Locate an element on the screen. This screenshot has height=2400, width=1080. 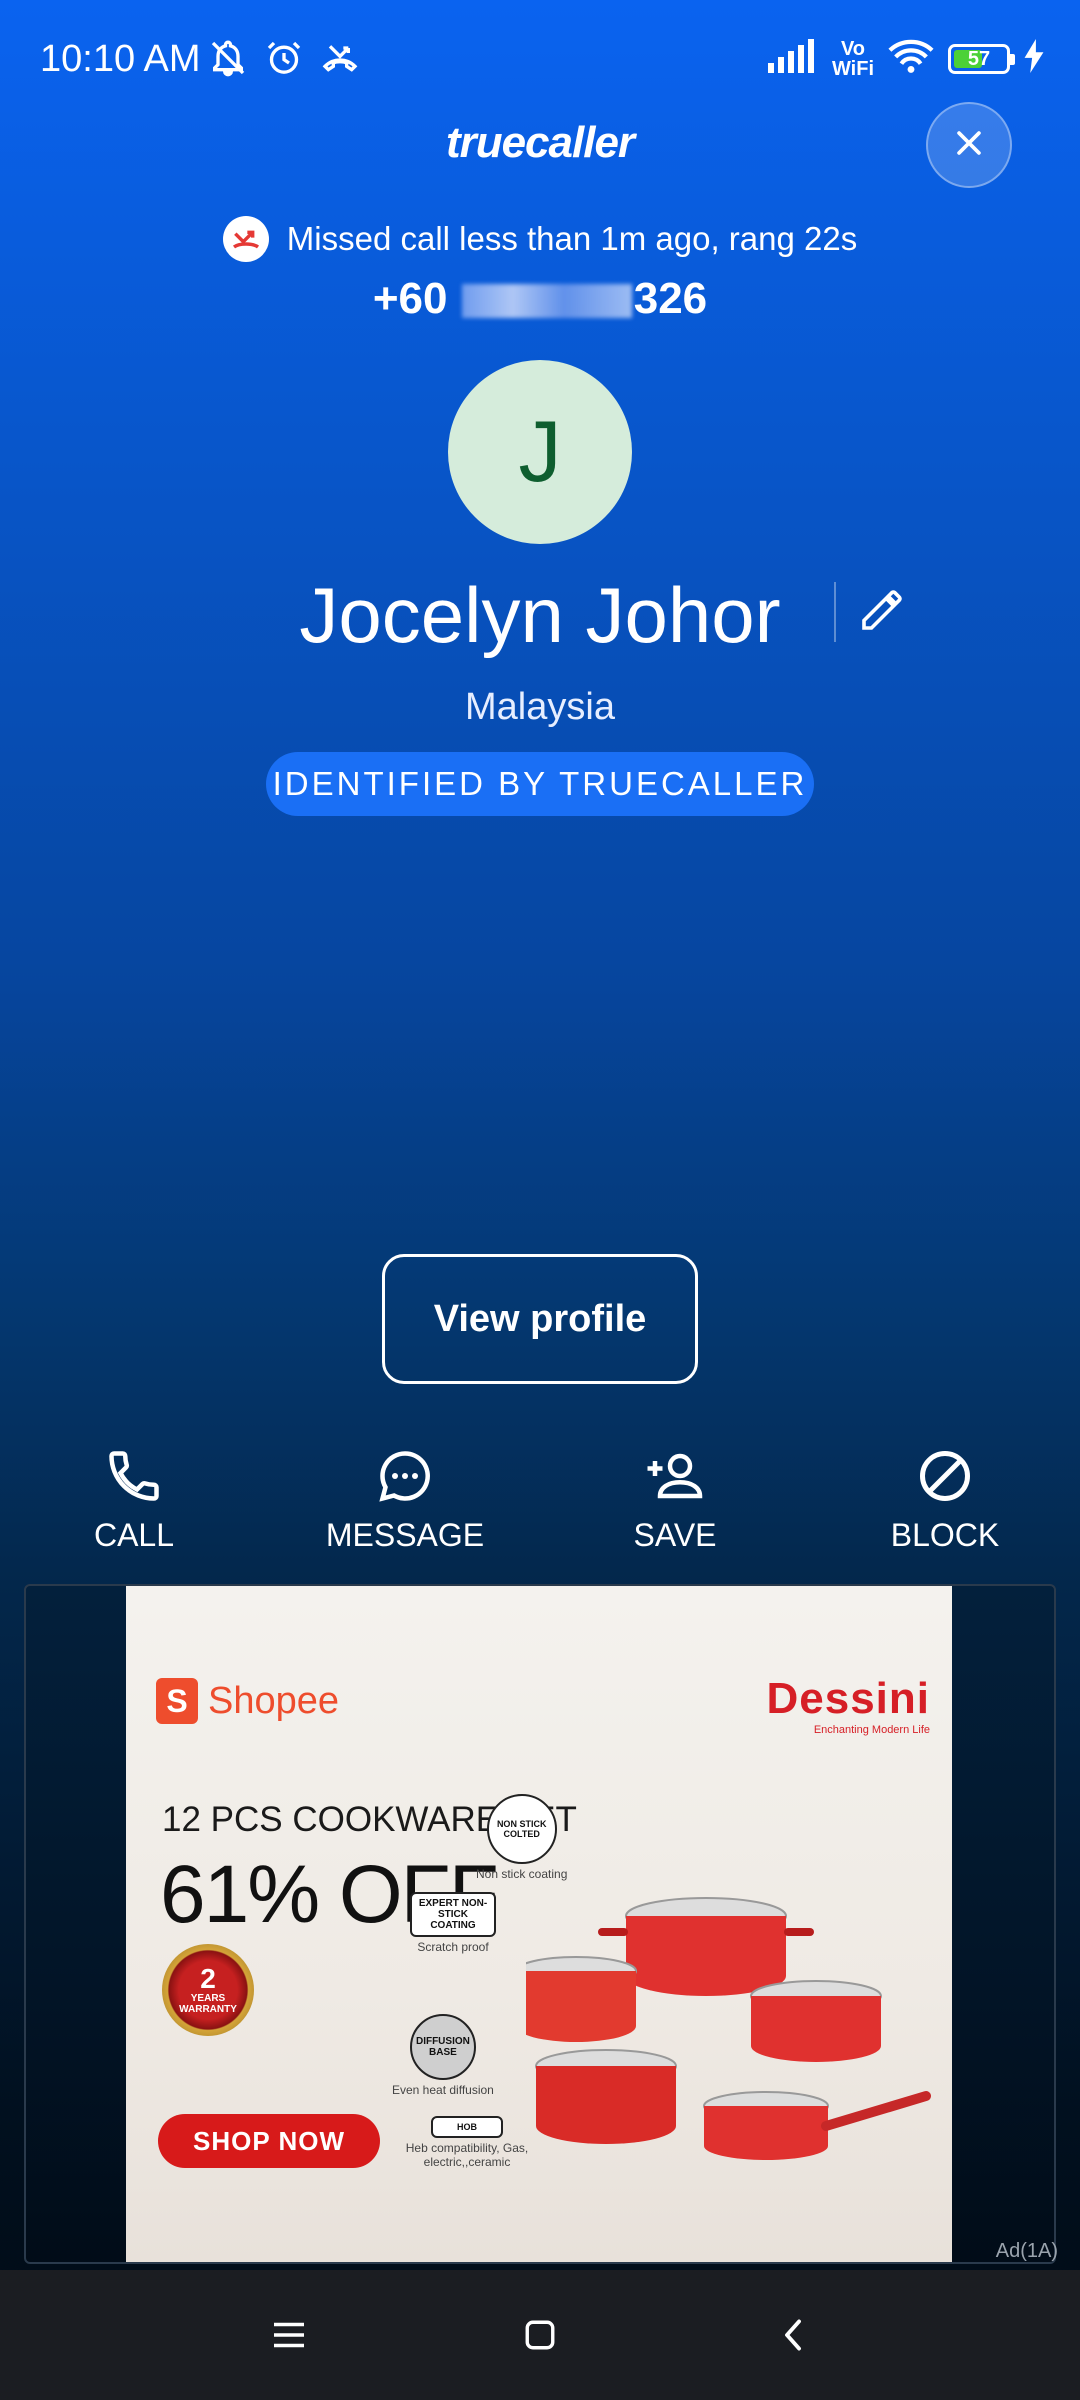
shop-now-button: SHOP NOW is located at coordinates (269, 2141).